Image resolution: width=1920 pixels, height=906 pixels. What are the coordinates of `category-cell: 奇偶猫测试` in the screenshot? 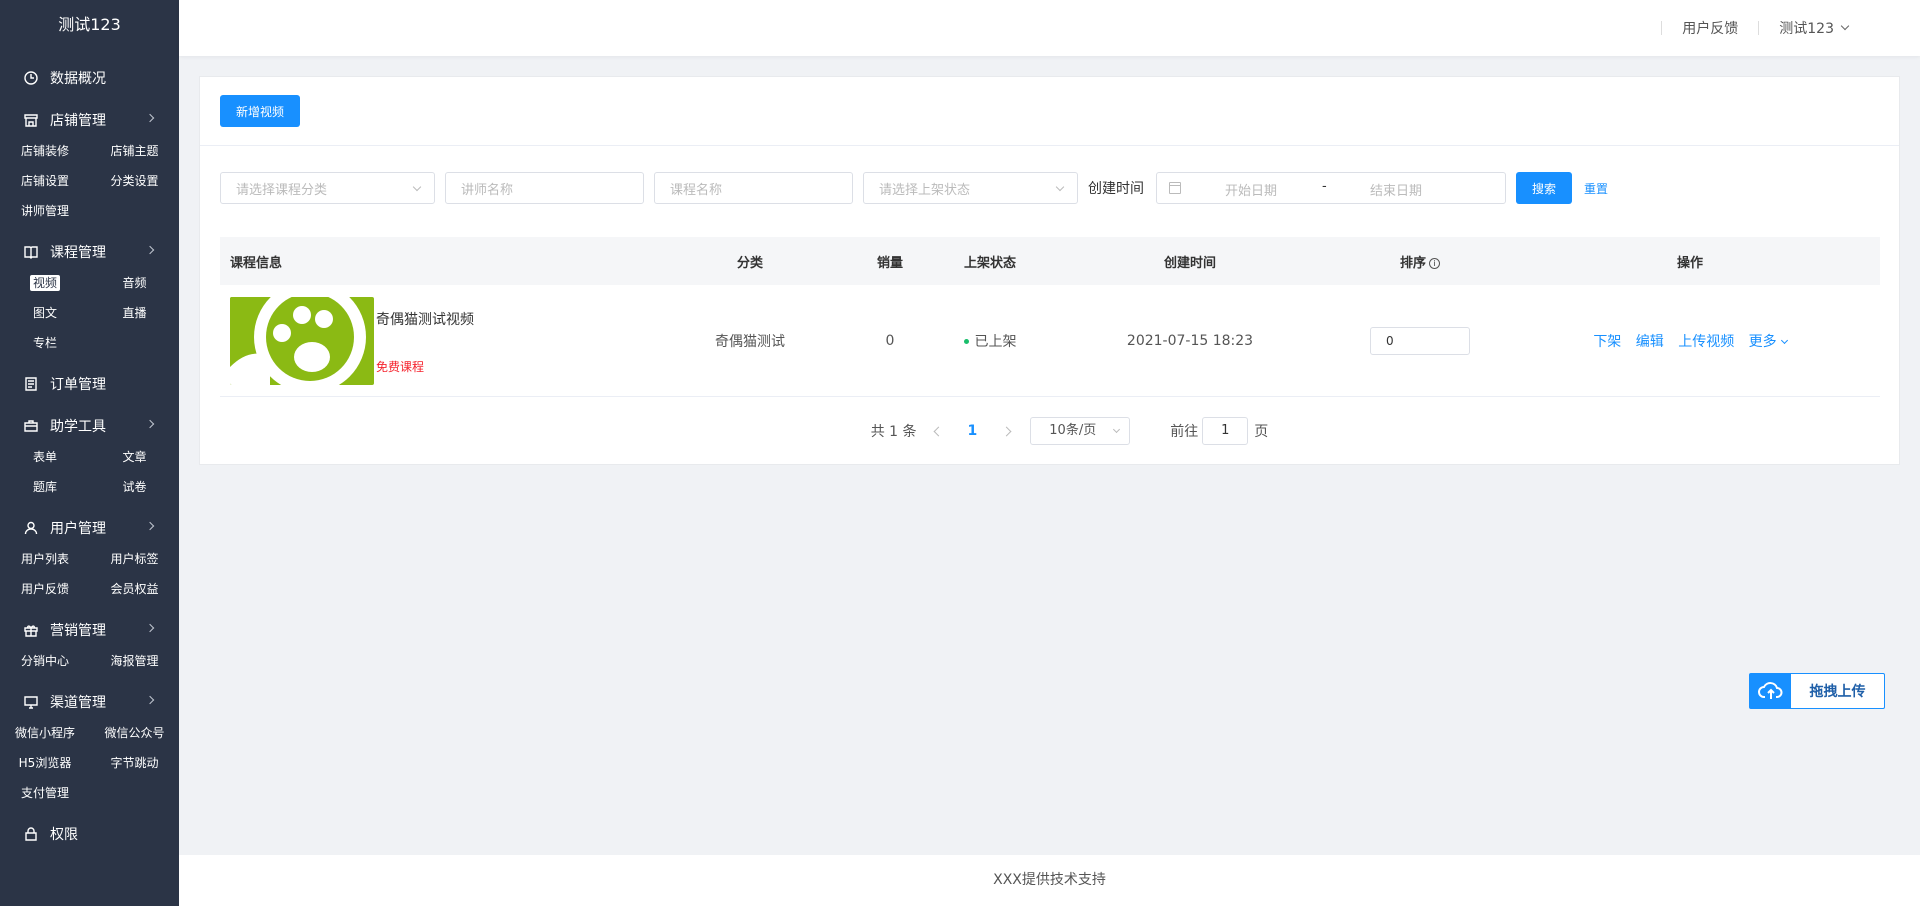 It's located at (750, 341).